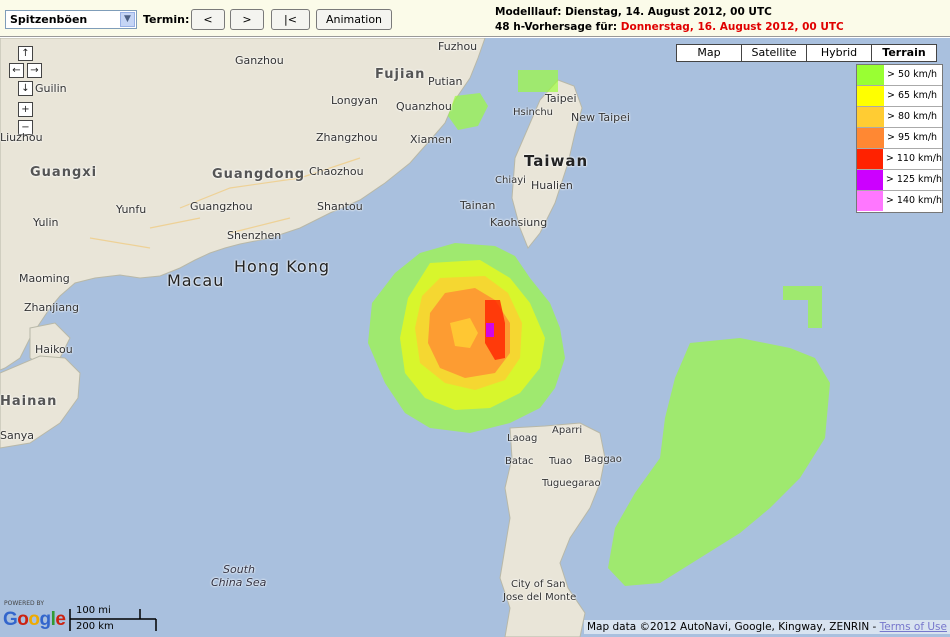 Image resolution: width=950 pixels, height=637 pixels. Describe the element at coordinates (561, 461) in the screenshot. I see `place-label: Tuao` at that location.